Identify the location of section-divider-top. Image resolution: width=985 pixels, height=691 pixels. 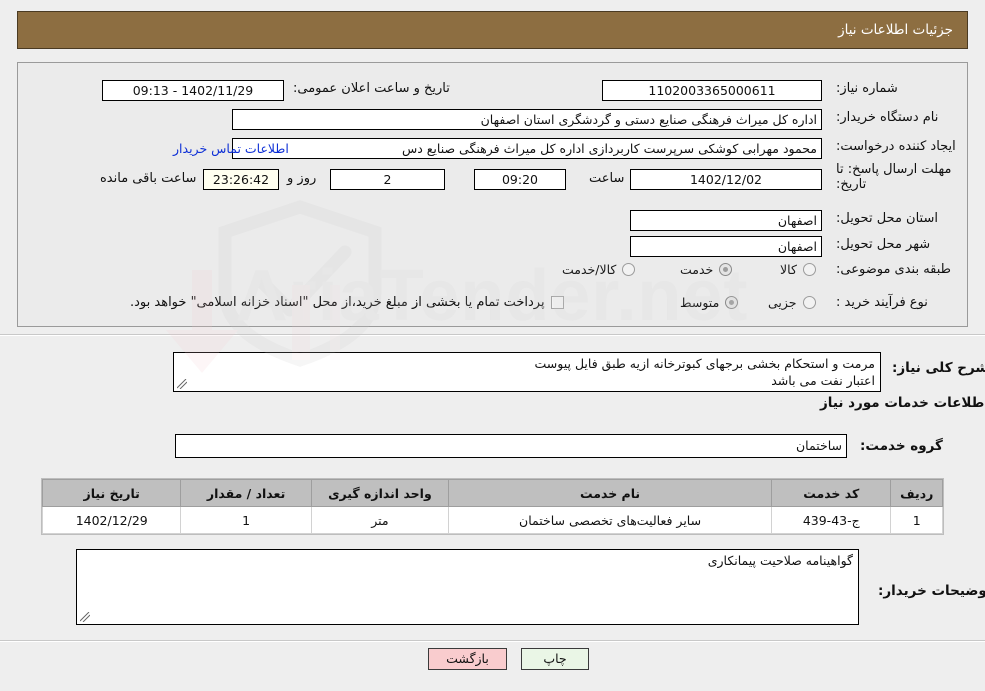
(492, 335).